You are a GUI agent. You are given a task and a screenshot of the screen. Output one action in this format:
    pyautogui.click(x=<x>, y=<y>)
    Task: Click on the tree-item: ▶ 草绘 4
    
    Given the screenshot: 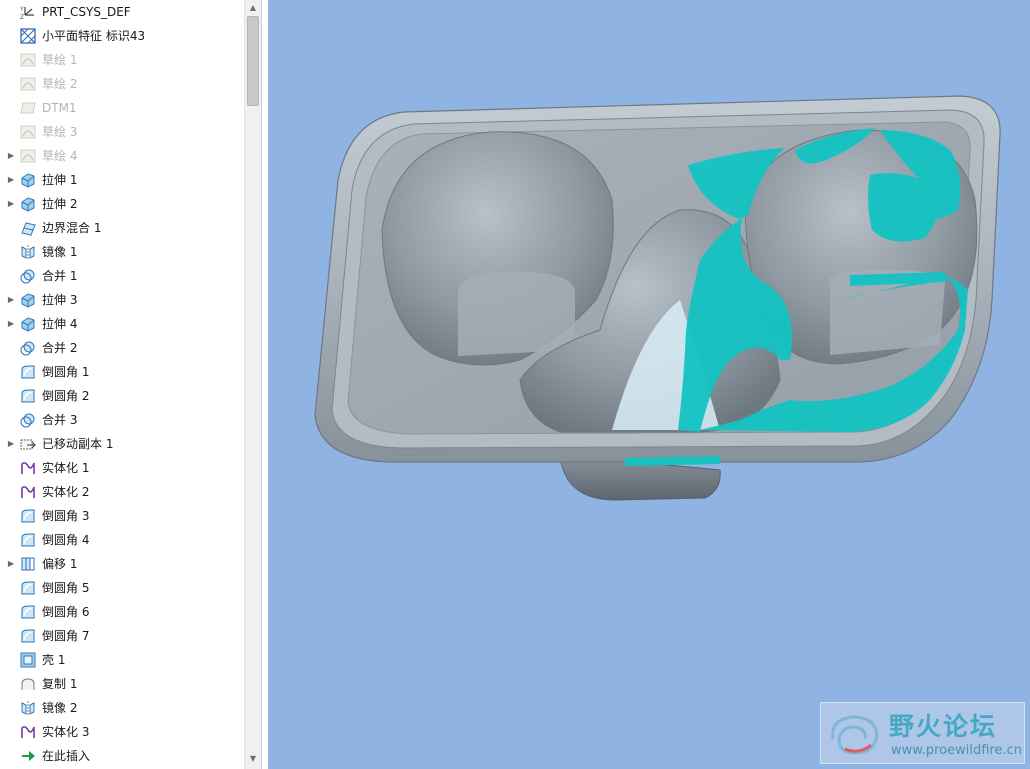 What is the action you would take?
    pyautogui.click(x=122, y=156)
    